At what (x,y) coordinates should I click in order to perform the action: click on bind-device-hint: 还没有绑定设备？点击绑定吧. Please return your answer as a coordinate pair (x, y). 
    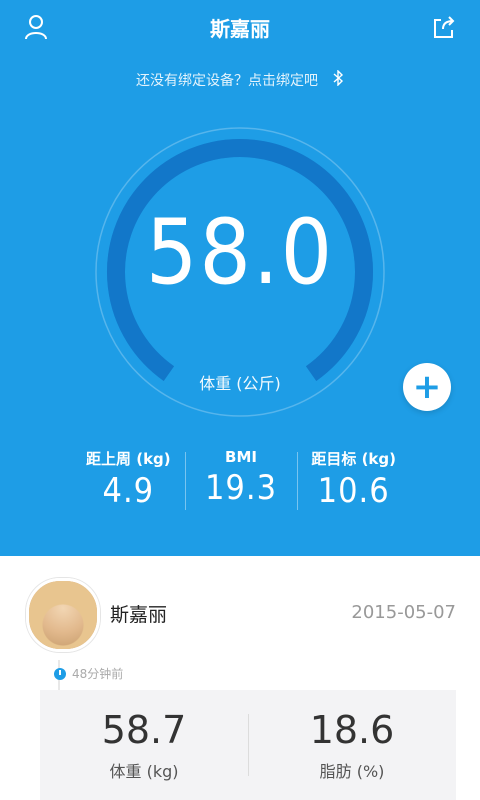
    Looking at the image, I should click on (240, 79).